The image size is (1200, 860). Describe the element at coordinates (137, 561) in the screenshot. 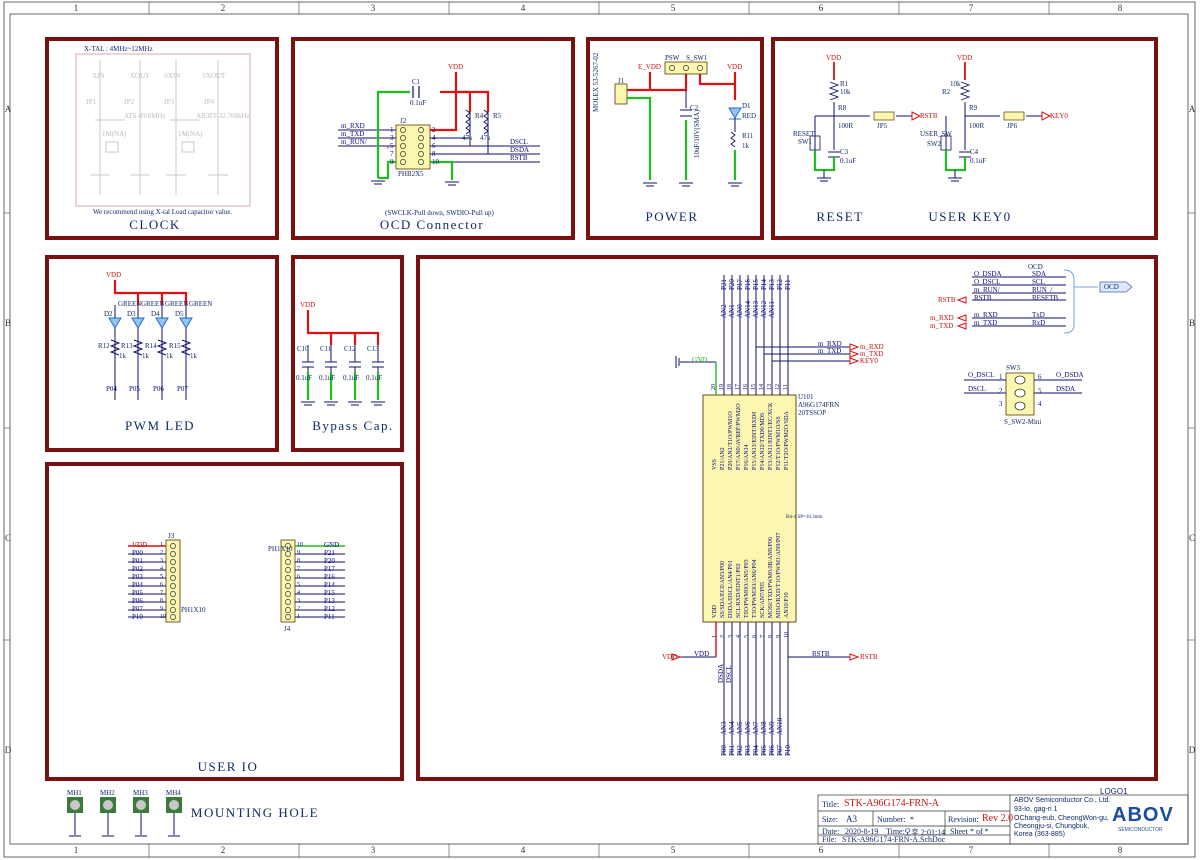

I see `j3-net-2: P01` at that location.